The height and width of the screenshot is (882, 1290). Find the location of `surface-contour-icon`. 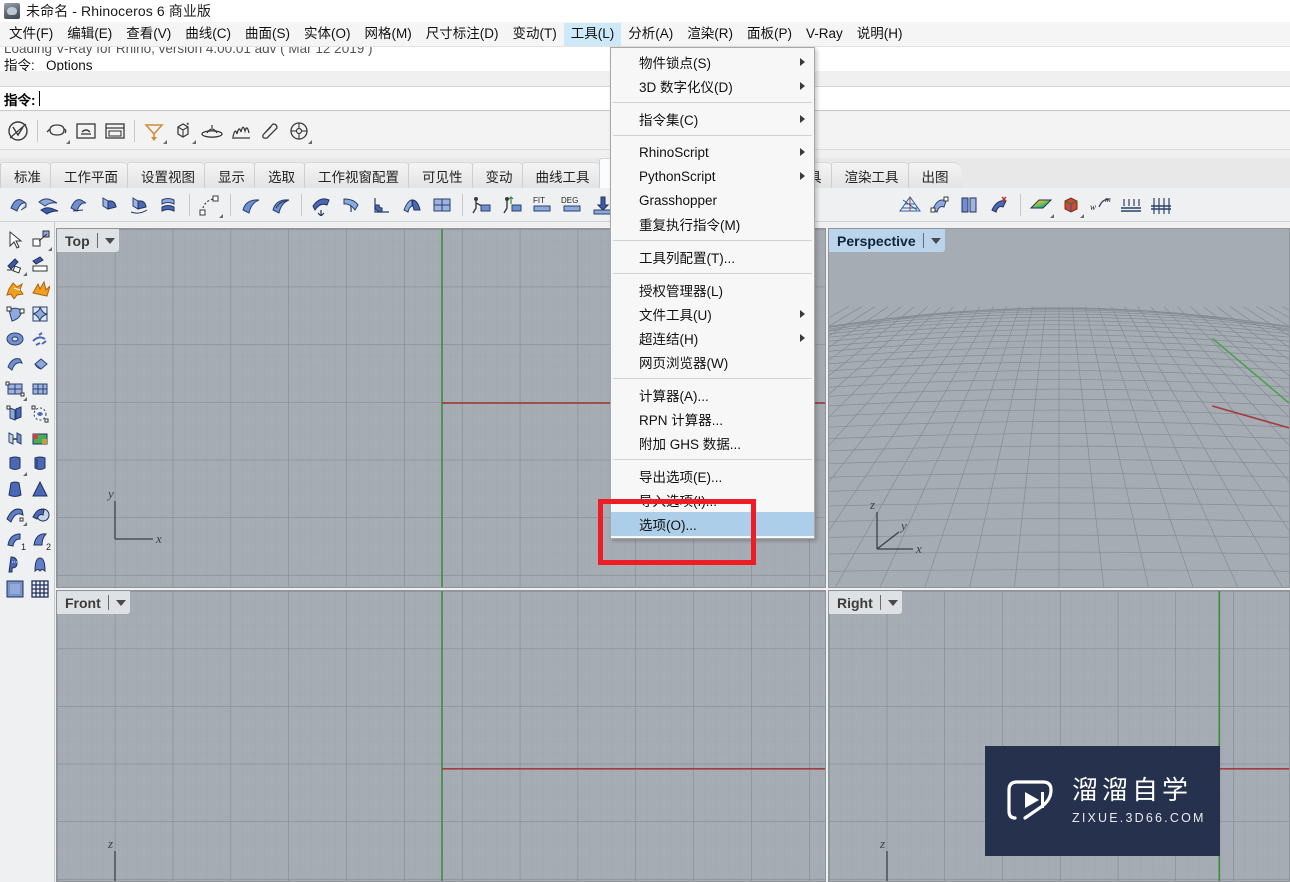

surface-contour-icon is located at coordinates (940, 205).